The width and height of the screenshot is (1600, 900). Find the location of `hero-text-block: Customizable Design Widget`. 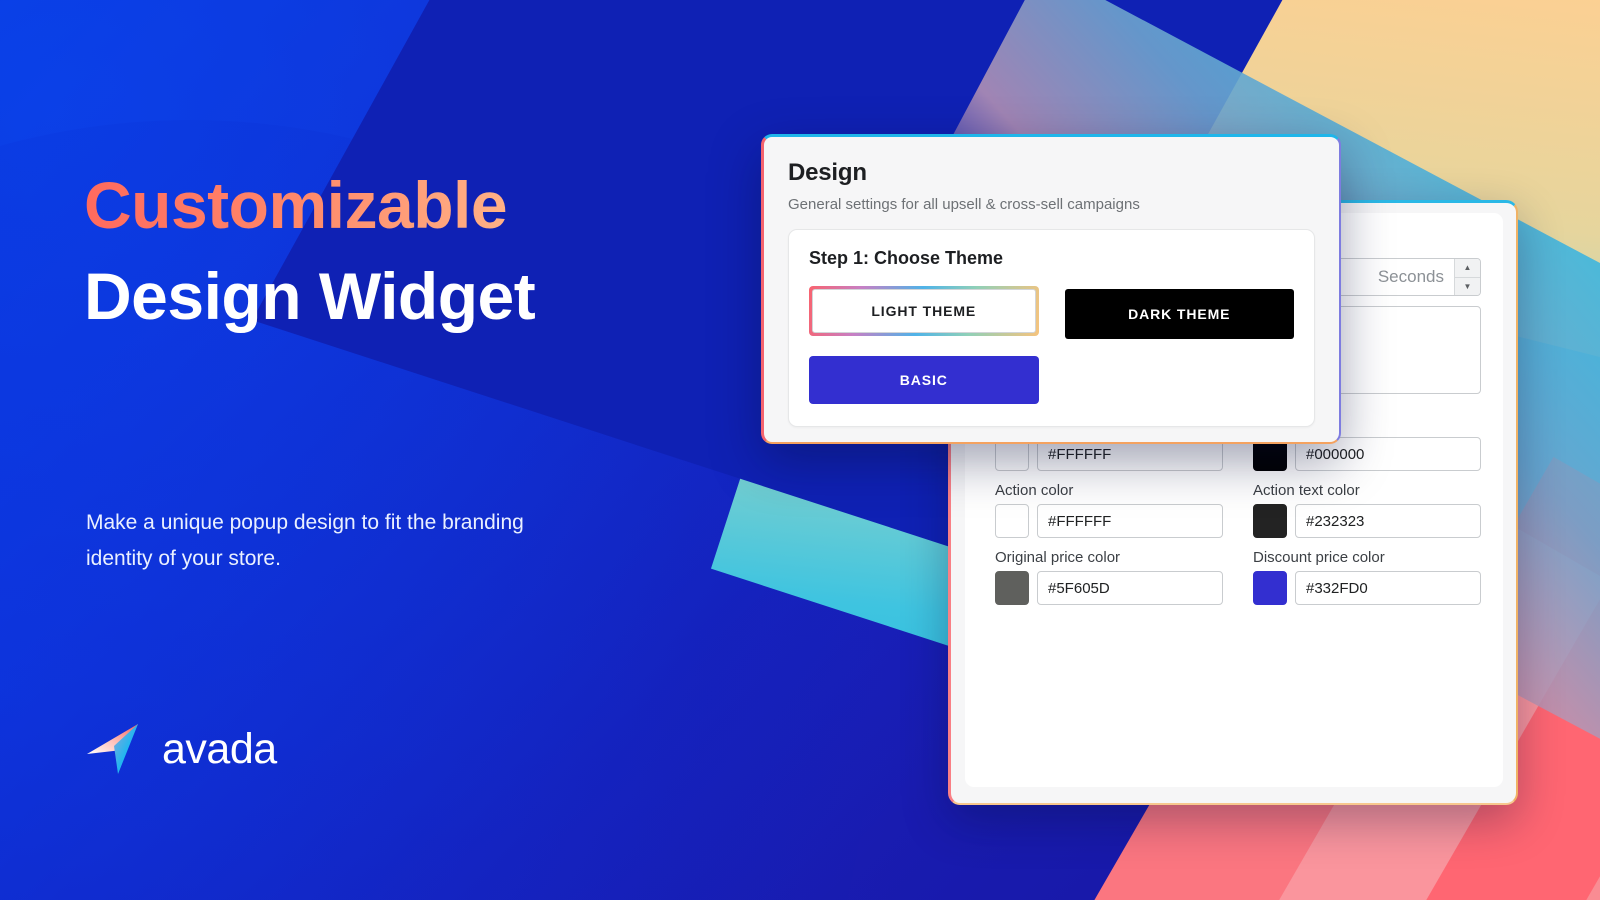

hero-text-block: Customizable Design Widget is located at coordinates (404, 251).